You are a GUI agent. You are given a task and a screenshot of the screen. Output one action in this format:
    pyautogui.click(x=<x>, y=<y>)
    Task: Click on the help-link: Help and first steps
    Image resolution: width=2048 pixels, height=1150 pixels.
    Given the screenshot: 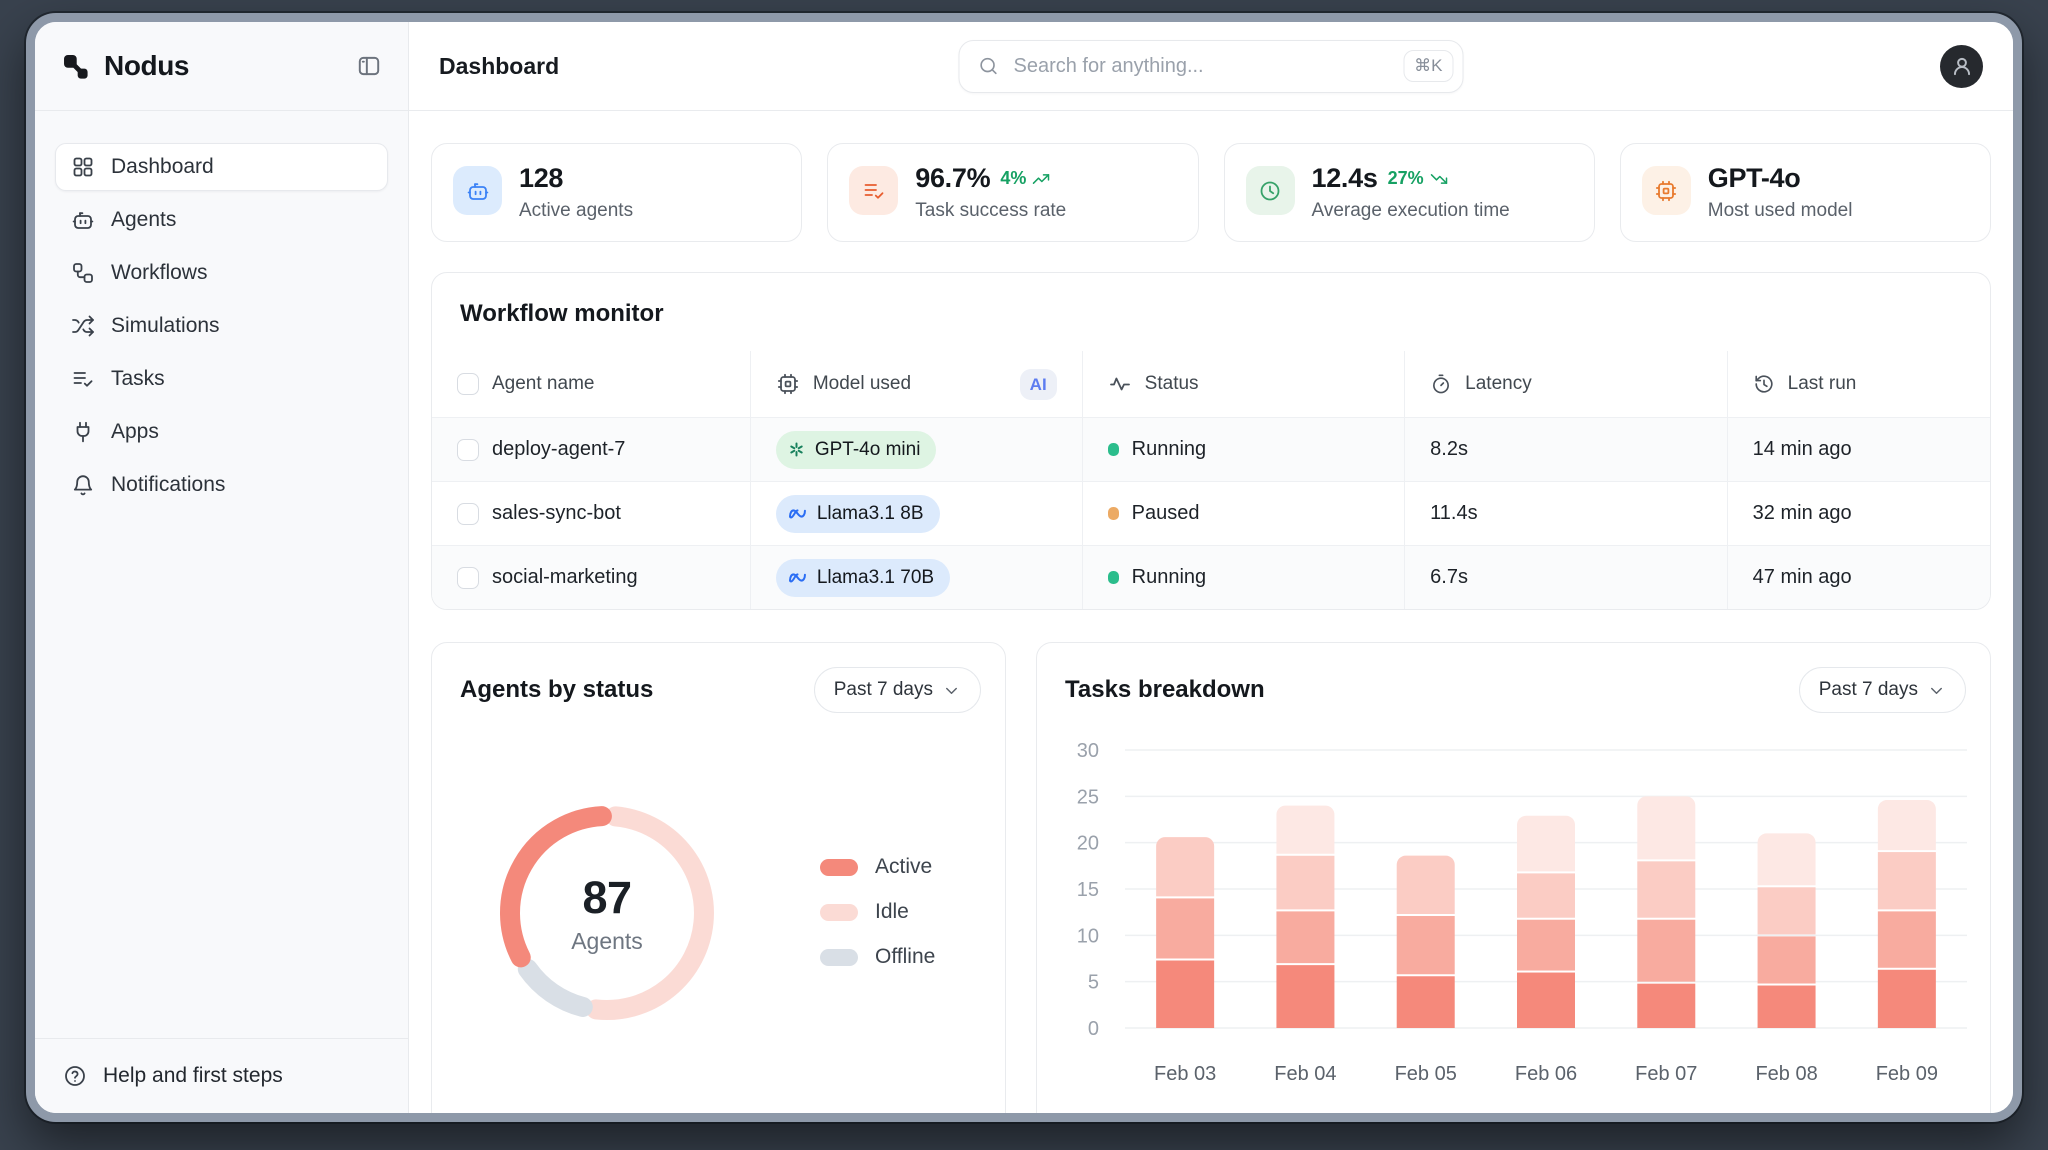 What is the action you would take?
    pyautogui.click(x=221, y=1075)
    